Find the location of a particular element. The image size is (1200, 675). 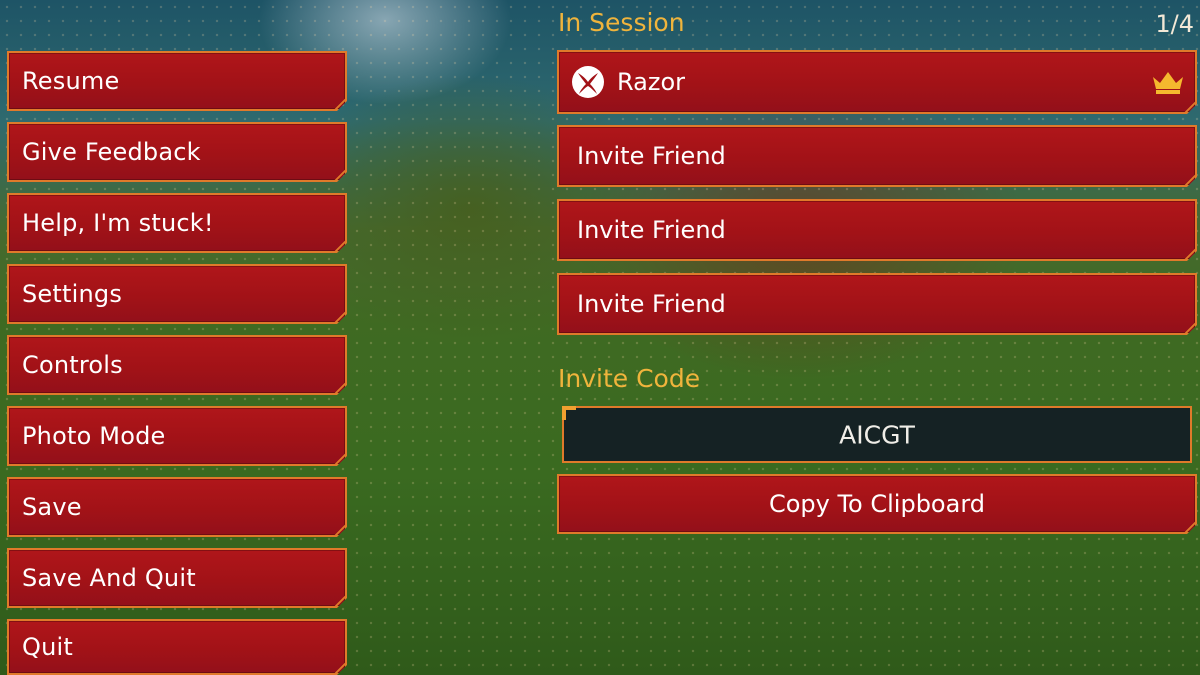

invite-code-title: Invite Code is located at coordinates (629, 378).